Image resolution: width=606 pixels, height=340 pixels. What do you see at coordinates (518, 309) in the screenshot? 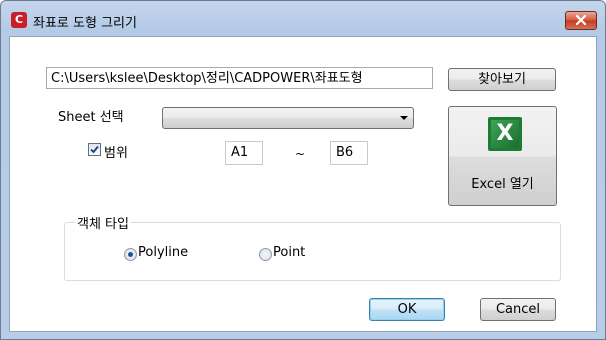
I see `cancel-button: Cancel` at bounding box center [518, 309].